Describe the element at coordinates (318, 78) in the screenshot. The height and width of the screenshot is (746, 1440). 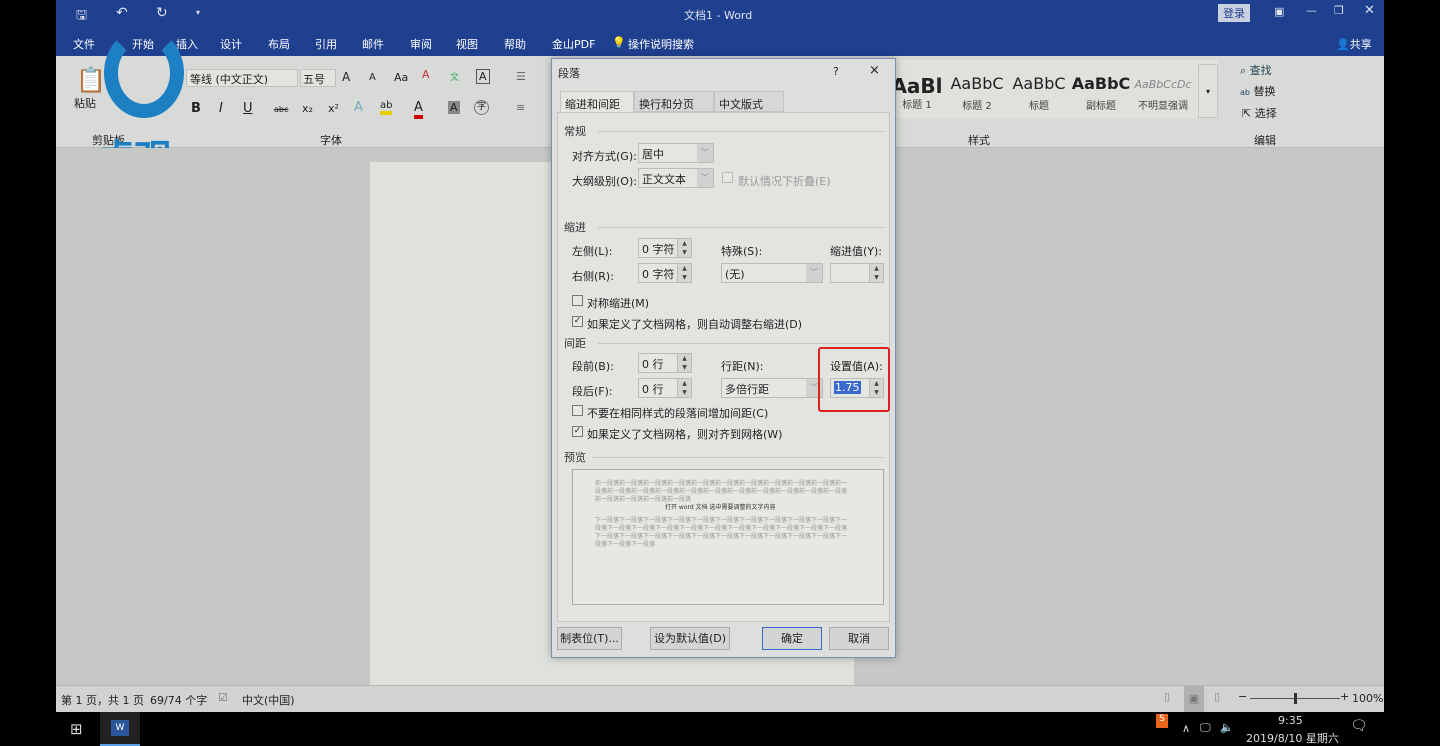
I see `font-size-select: 五号` at that location.